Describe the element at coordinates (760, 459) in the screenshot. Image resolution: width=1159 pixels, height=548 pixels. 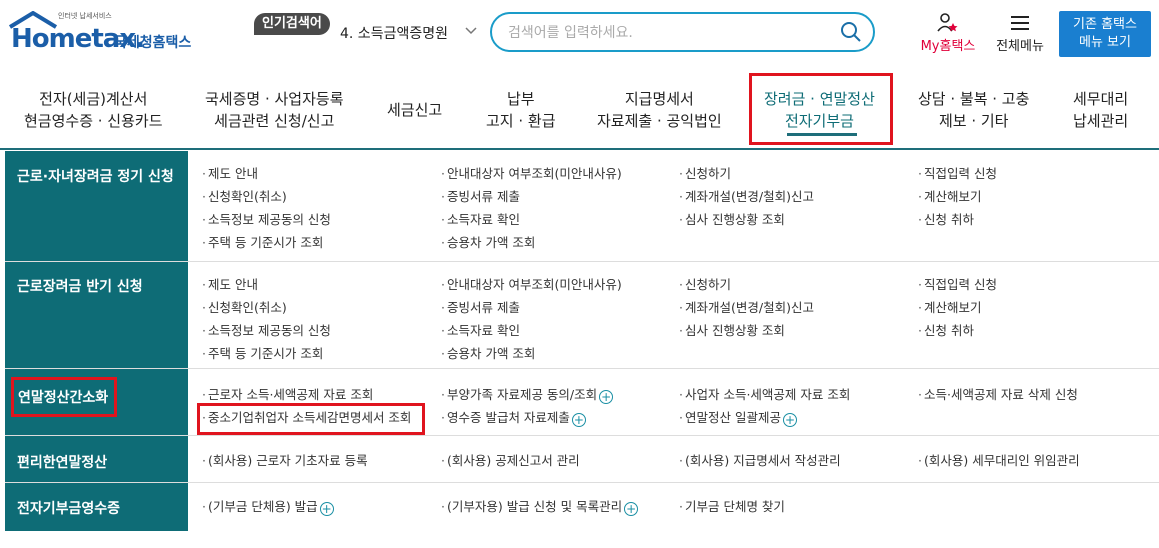
I see `link-item: · (회사용) 지급명세서 작성관리` at that location.